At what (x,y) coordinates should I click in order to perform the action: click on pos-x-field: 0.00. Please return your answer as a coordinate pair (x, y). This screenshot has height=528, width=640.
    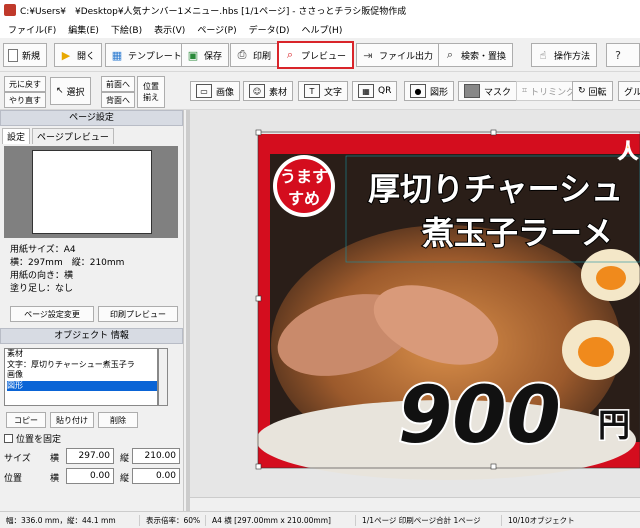
    Looking at the image, I should click on (90, 476).